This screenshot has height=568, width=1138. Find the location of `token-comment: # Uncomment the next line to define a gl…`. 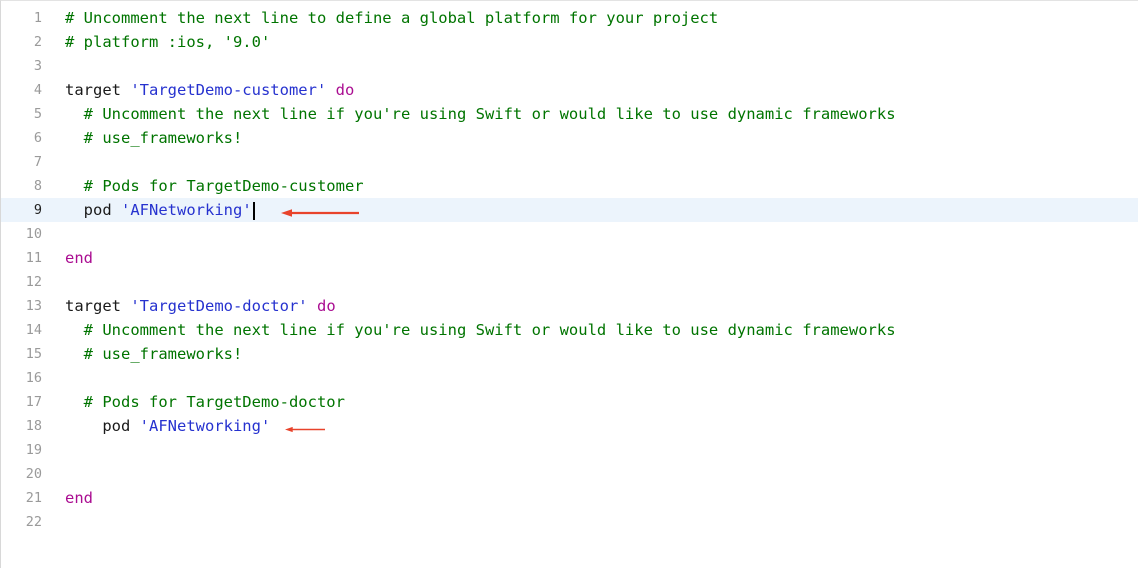

token-comment: # Uncomment the next line to define a gl… is located at coordinates (392, 18).